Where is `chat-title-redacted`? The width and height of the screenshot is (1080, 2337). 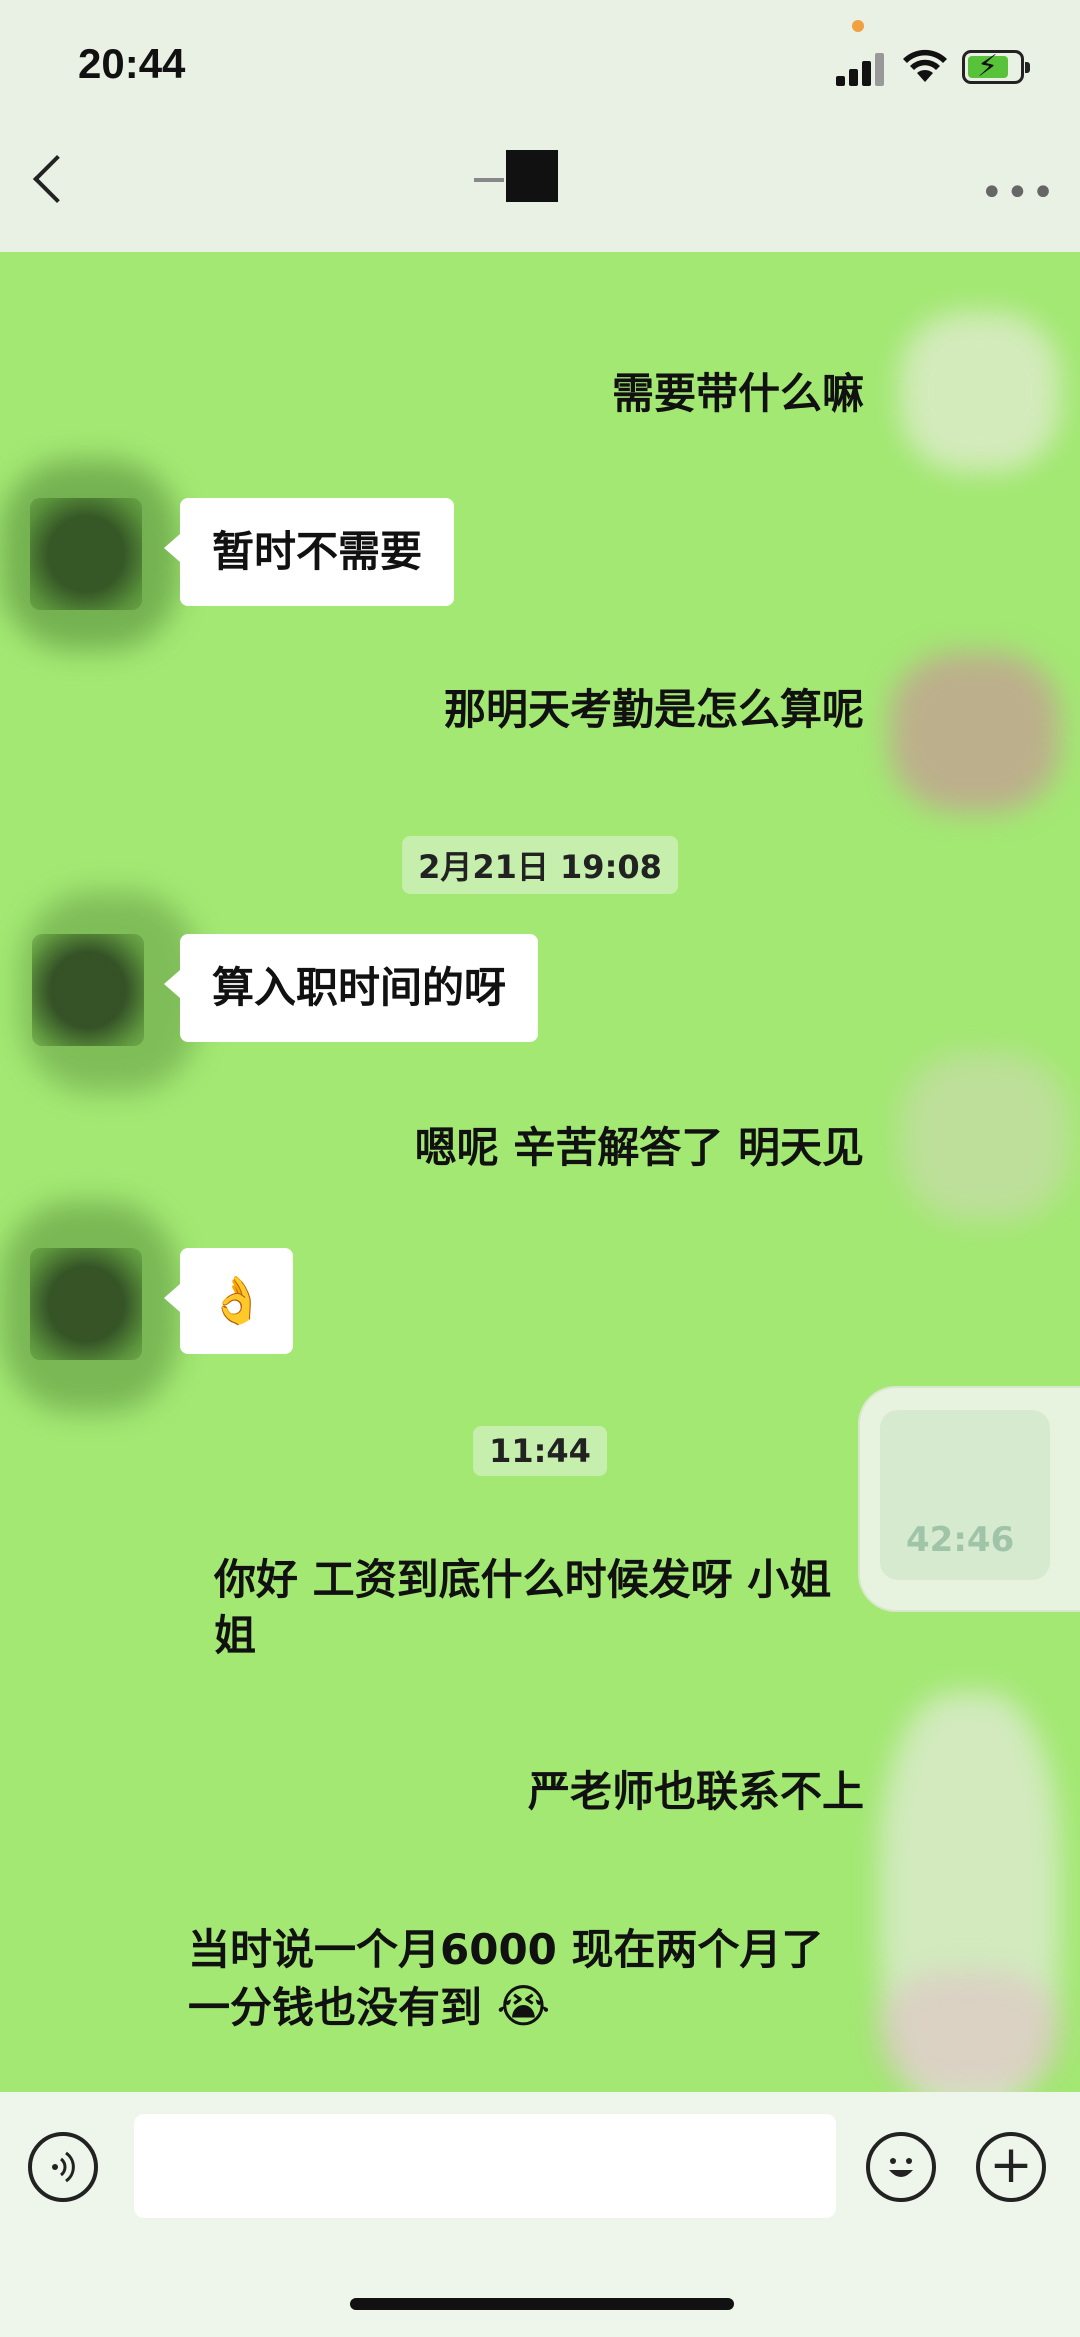
chat-title-redacted is located at coordinates (532, 176).